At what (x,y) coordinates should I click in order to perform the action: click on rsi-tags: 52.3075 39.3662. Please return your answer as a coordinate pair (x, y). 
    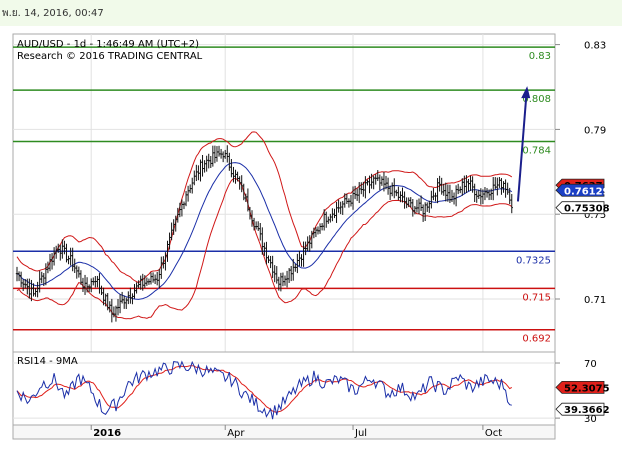
    Looking at the image, I should click on (582, 398).